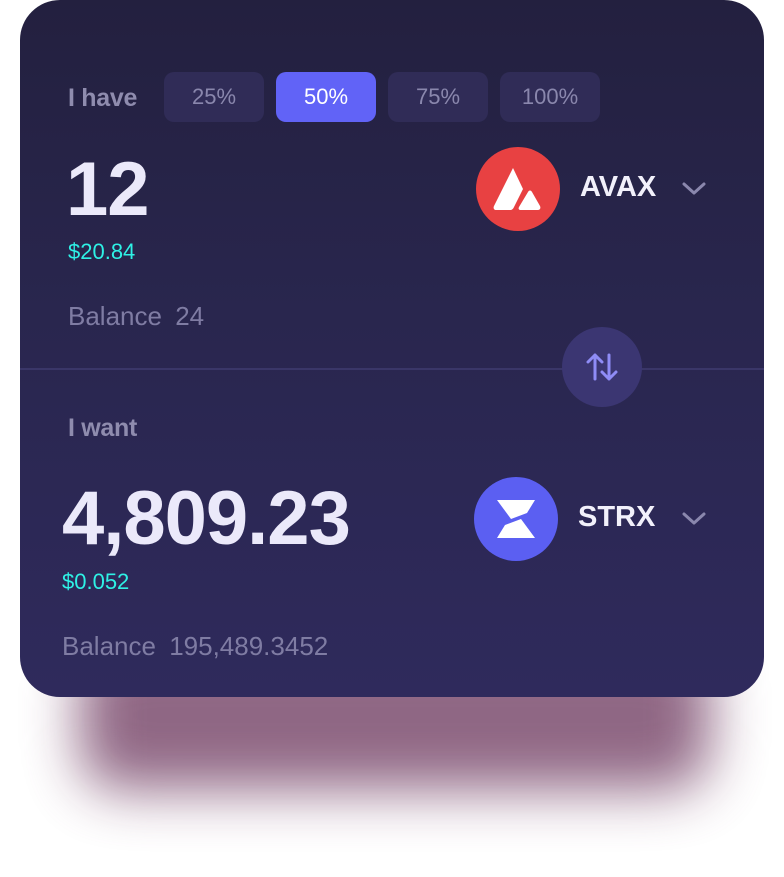 This screenshot has height=877, width=784. I want to click on section-divider, so click(392, 369).